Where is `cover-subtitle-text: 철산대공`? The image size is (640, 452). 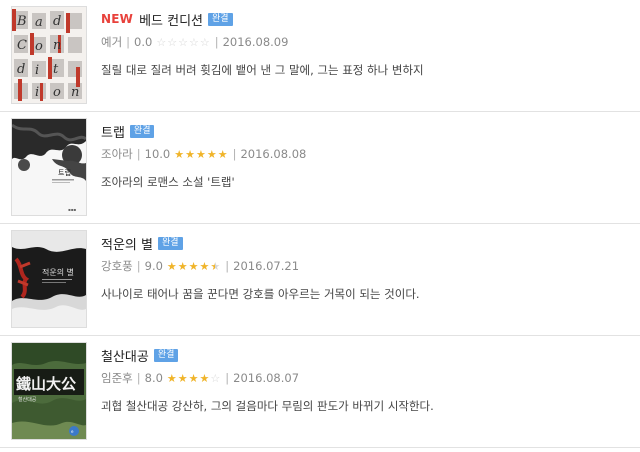 cover-subtitle-text: 철산대공 is located at coordinates (27, 399).